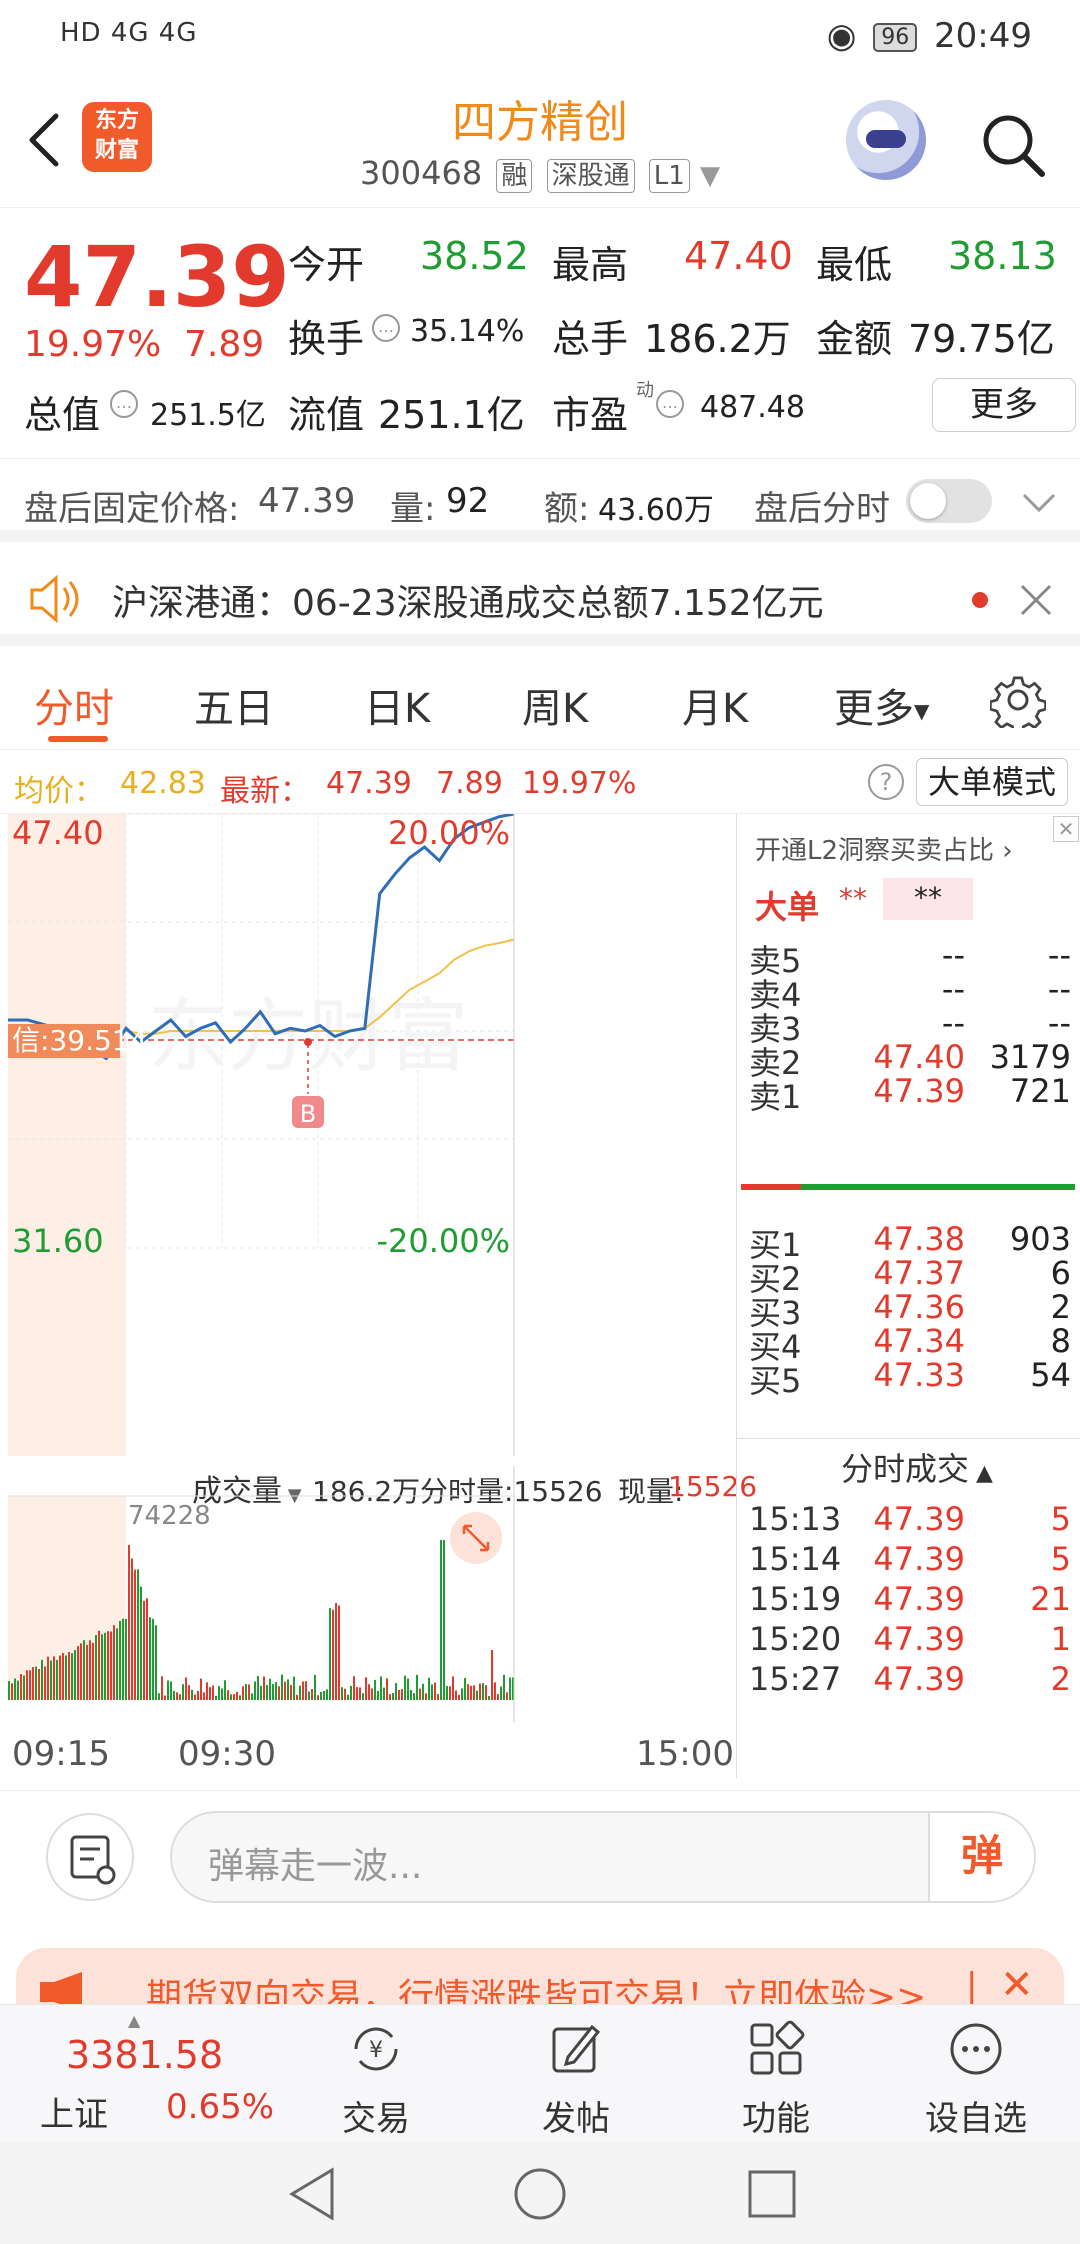 Image resolution: width=1080 pixels, height=2244 pixels. I want to click on panel-divider, so click(908, 1438).